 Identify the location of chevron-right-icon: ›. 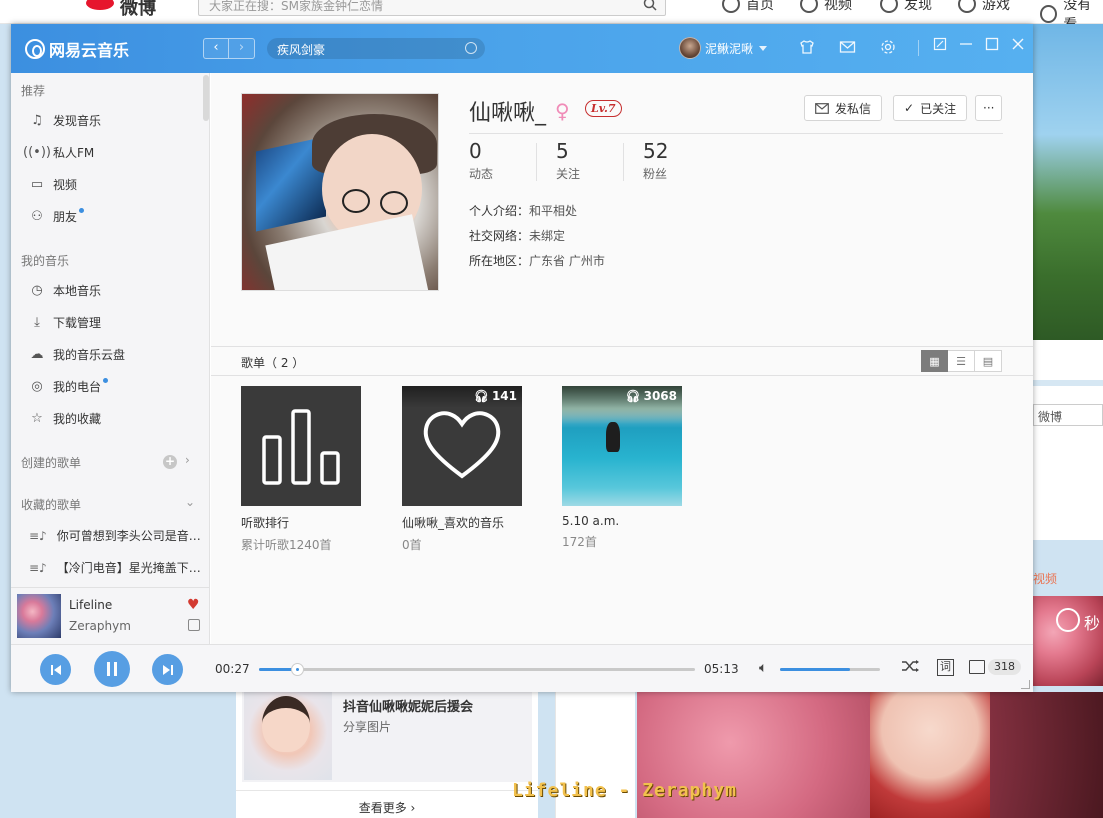
(187, 460).